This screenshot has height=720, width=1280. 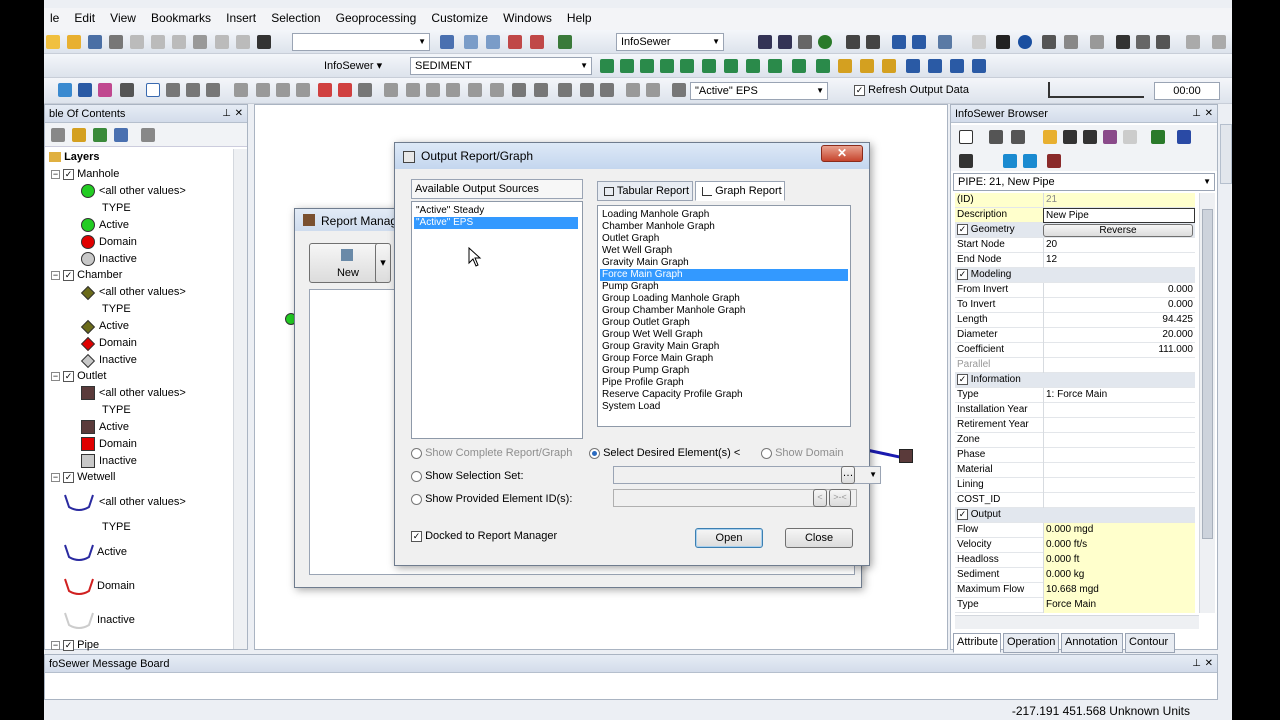 What do you see at coordinates (527, 18) in the screenshot?
I see `menu-windows: Windows` at bounding box center [527, 18].